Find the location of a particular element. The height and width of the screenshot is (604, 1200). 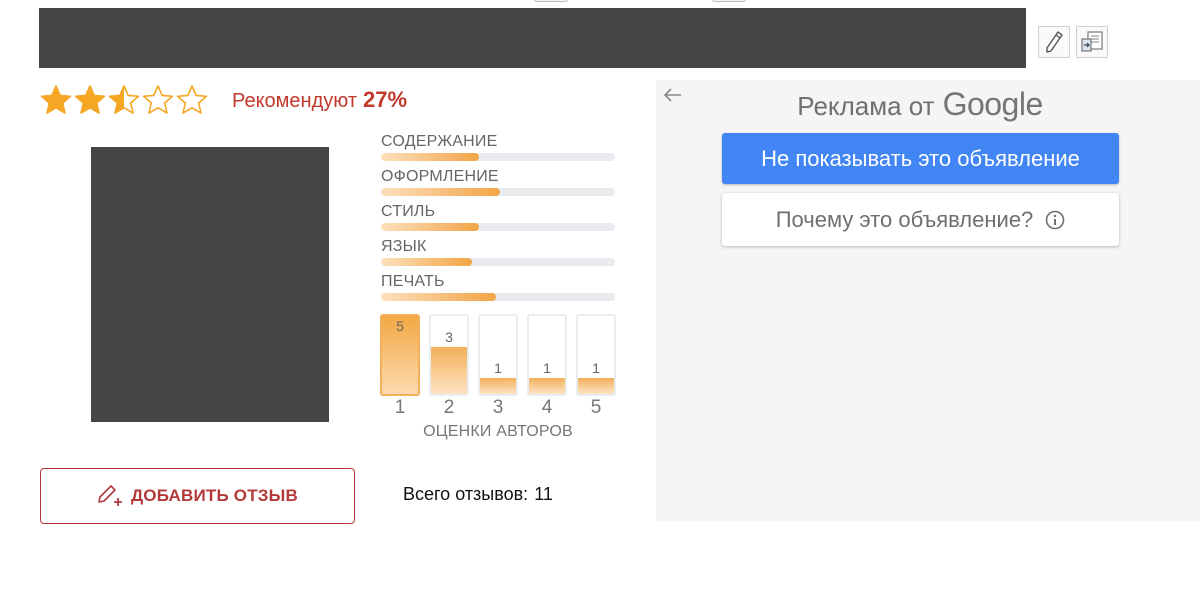

google-logo-text: Google is located at coordinates (993, 104).